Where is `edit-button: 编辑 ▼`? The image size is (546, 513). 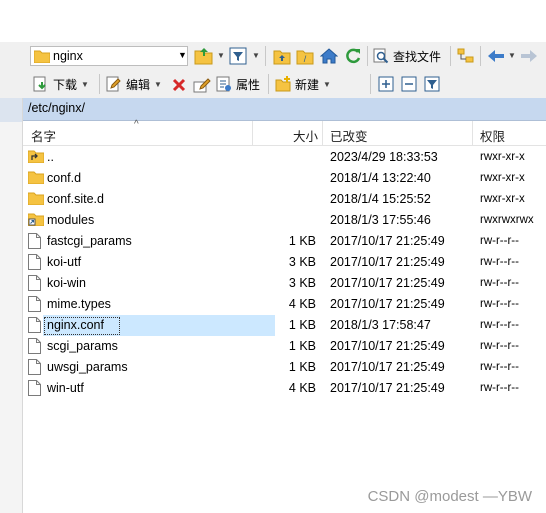 edit-button: 编辑 ▼ is located at coordinates (134, 84).